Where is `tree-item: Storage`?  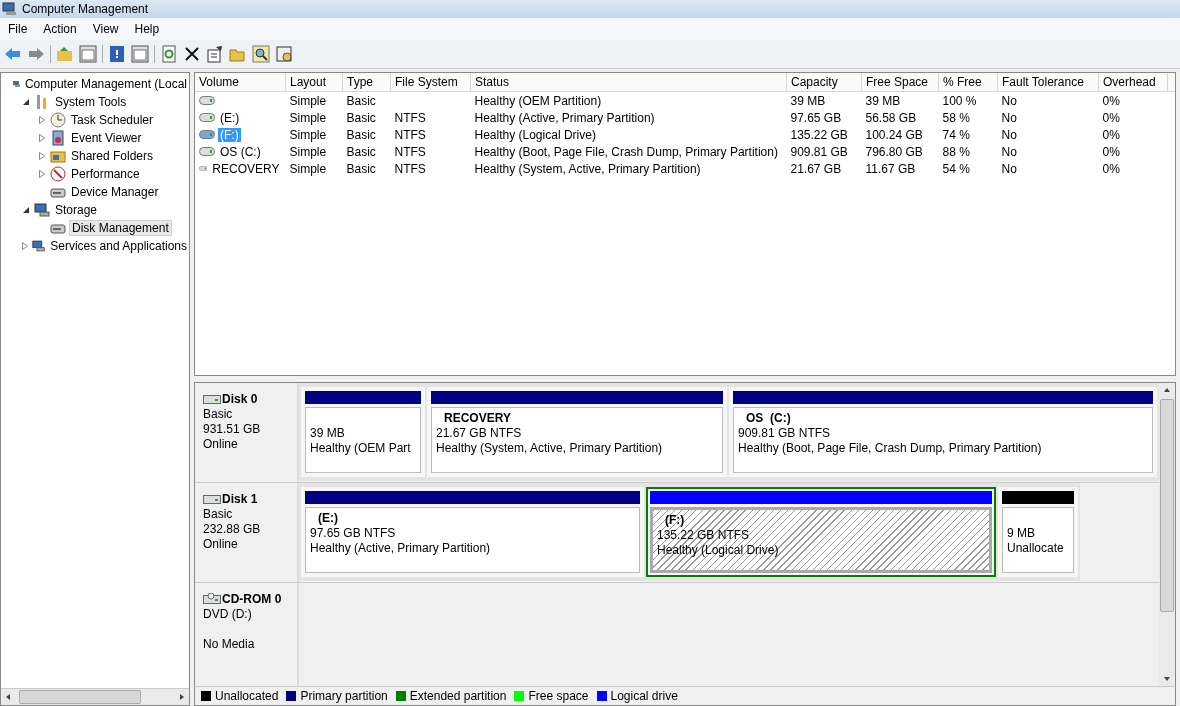 tree-item: Storage is located at coordinates (76, 210).